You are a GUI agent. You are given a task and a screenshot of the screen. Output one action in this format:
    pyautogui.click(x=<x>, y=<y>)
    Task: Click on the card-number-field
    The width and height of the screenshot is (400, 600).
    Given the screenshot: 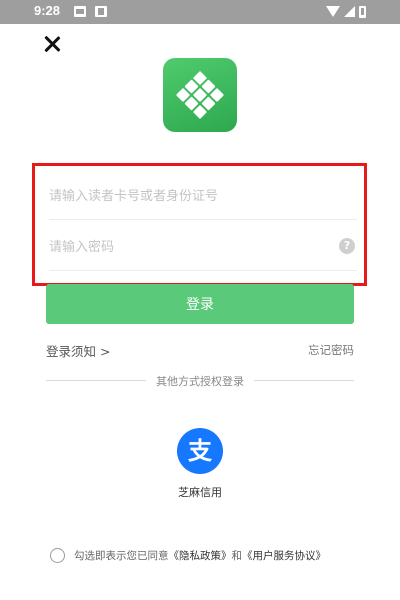 What is the action you would take?
    pyautogui.click(x=203, y=196)
    